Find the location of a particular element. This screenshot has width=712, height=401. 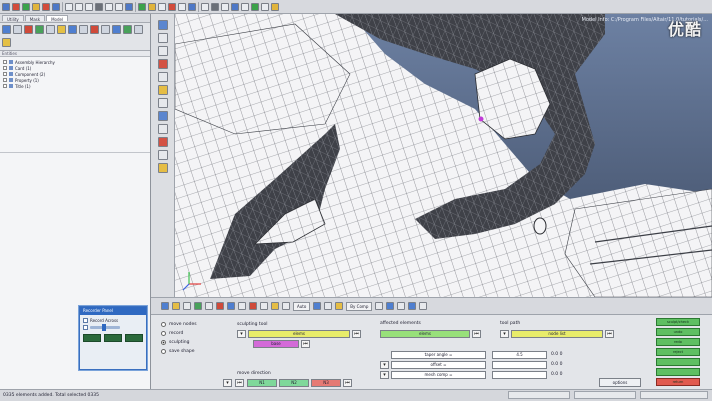

record-stop-button is located at coordinates (113, 338).